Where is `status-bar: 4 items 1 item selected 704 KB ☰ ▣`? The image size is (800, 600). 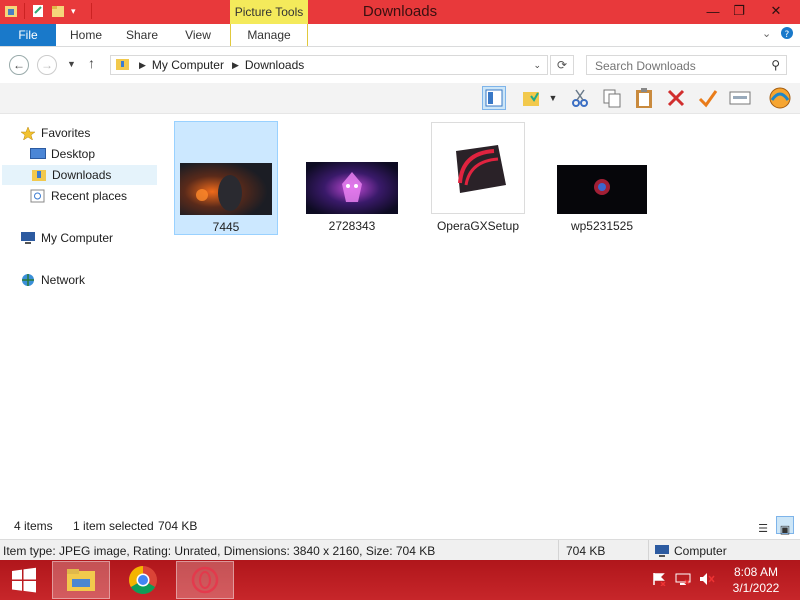 status-bar: 4 items 1 item selected 704 KB ☰ ▣ is located at coordinates (400, 525).